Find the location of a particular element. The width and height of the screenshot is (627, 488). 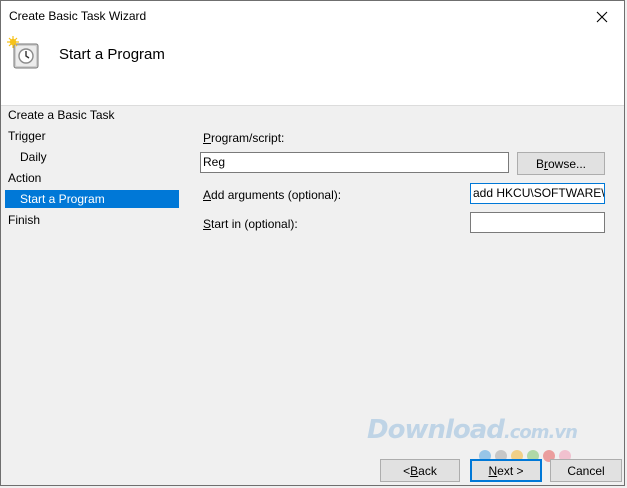

add-arguments-input: add HKCU\SOFTWARE\M is located at coordinates (537, 193).